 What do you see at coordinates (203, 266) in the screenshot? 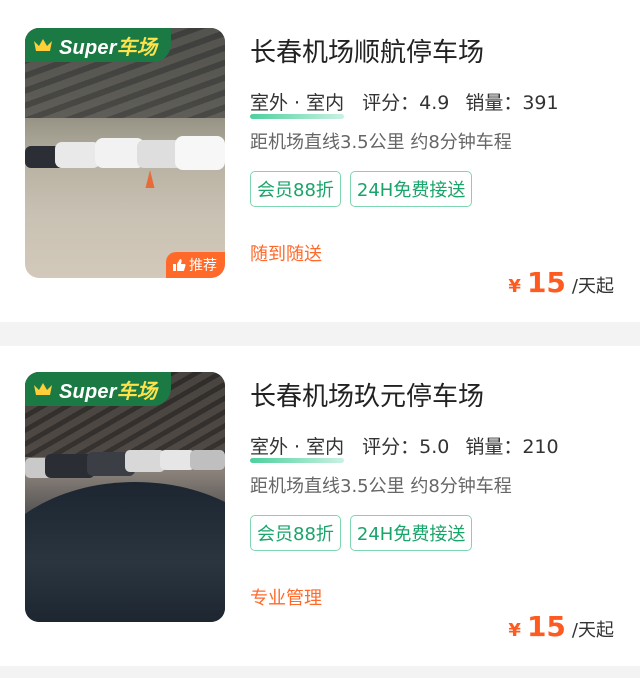
I see `recommend-label: 推荐` at bounding box center [203, 266].